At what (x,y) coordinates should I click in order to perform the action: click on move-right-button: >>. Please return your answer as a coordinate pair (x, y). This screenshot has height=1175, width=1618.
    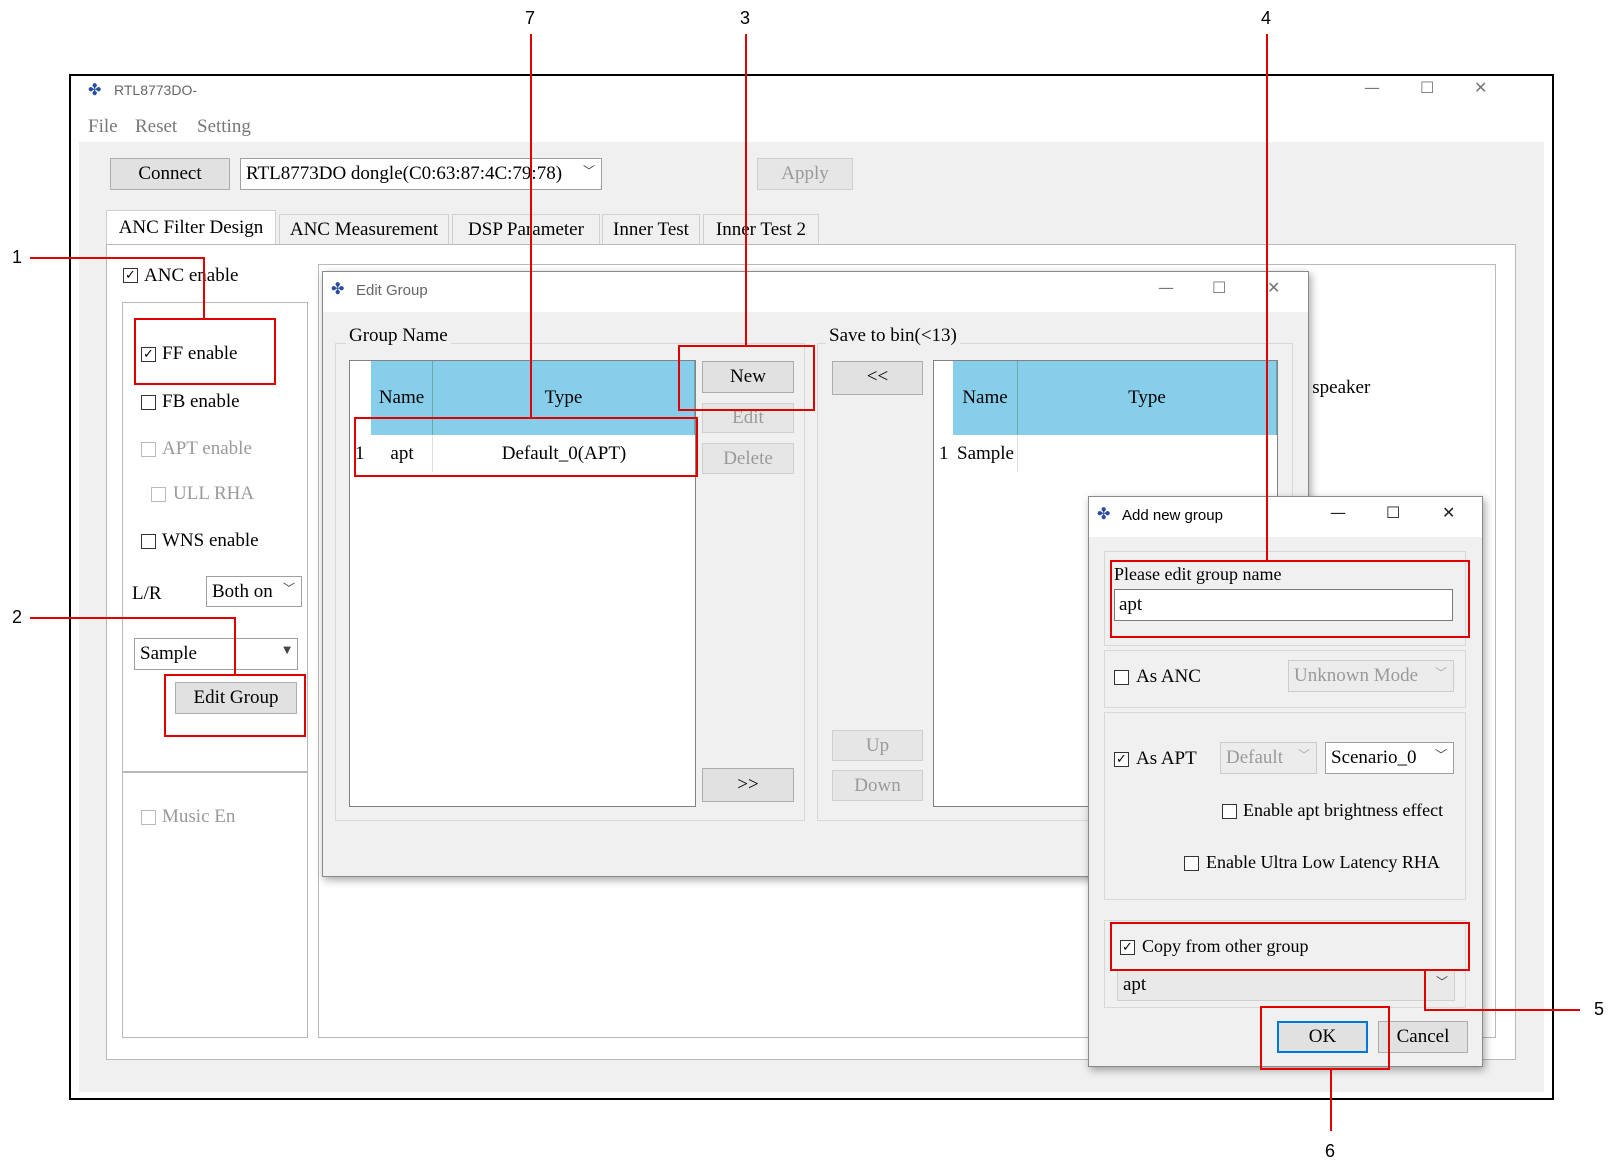
    Looking at the image, I should click on (748, 785).